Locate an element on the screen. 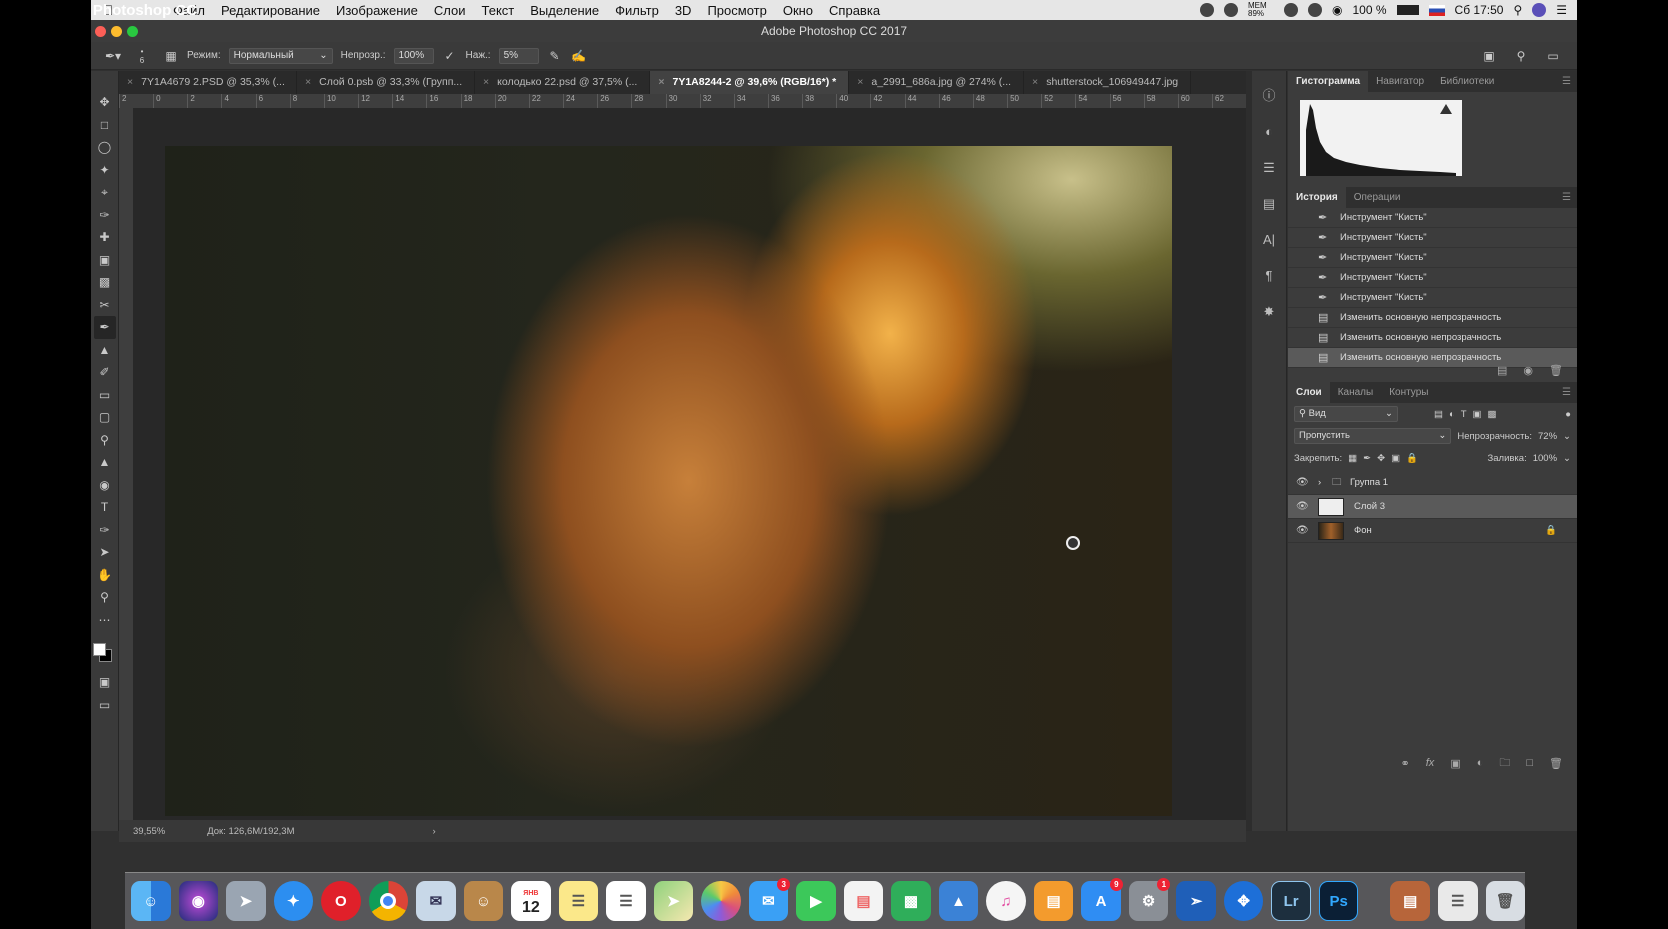 The height and width of the screenshot is (929, 1668). foreground-color-swatch is located at coordinates (99, 649).